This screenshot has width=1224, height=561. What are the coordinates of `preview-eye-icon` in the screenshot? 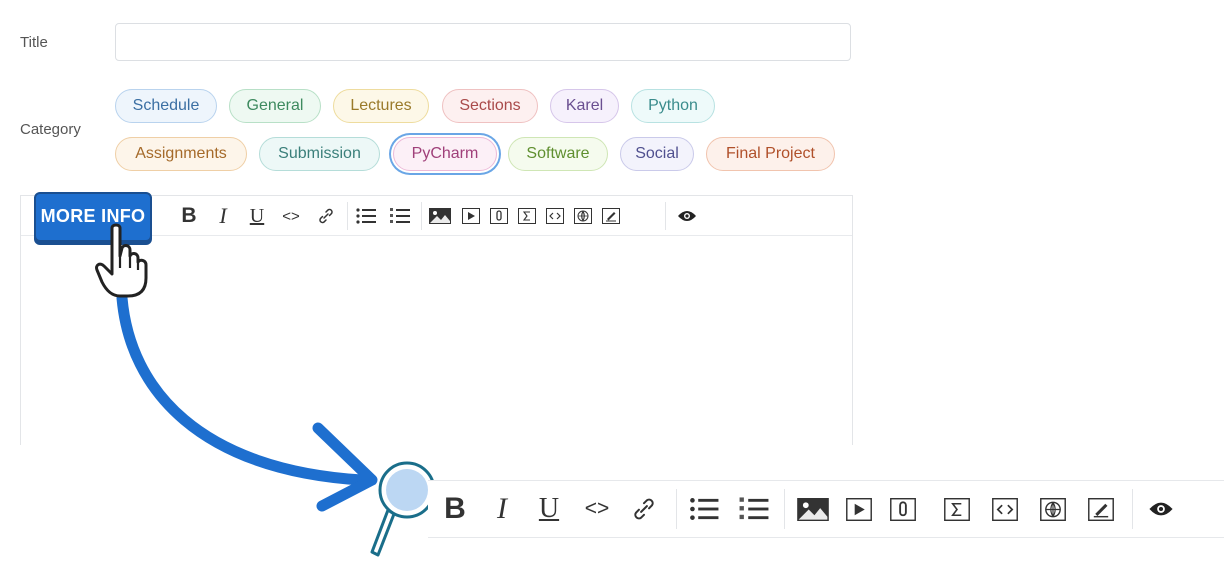 It's located at (1161, 509).